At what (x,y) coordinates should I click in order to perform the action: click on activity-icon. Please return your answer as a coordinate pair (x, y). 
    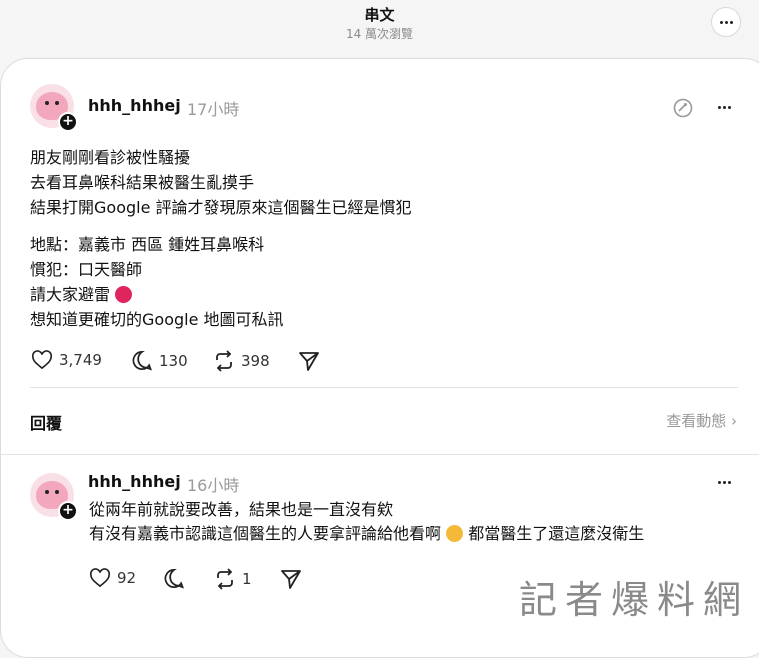
    Looking at the image, I should click on (683, 110).